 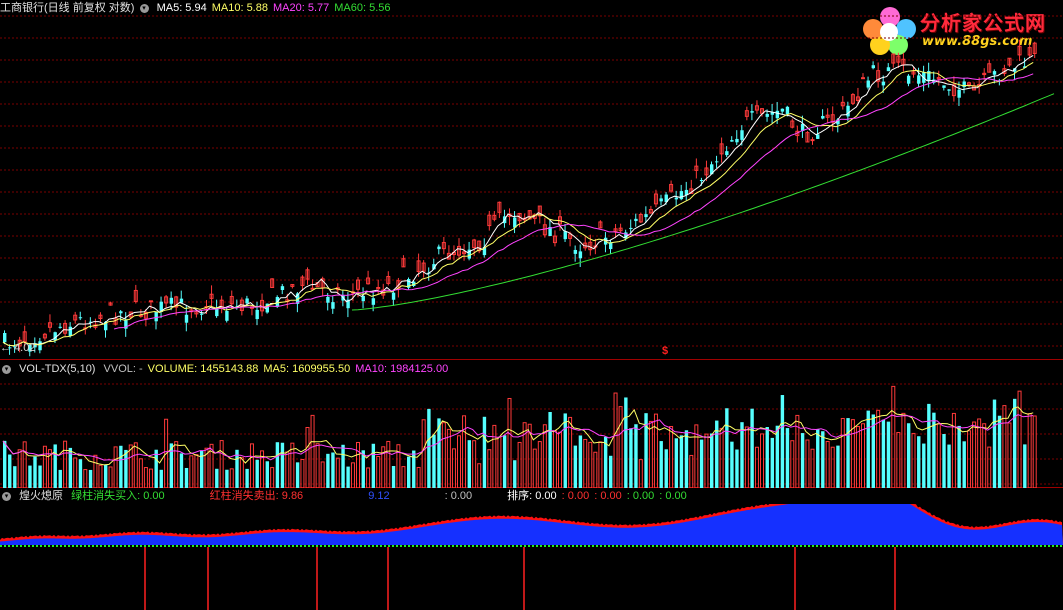 I want to click on indicator-label-0: 绿柱消失买入: 0.00, so click(x=118, y=496).